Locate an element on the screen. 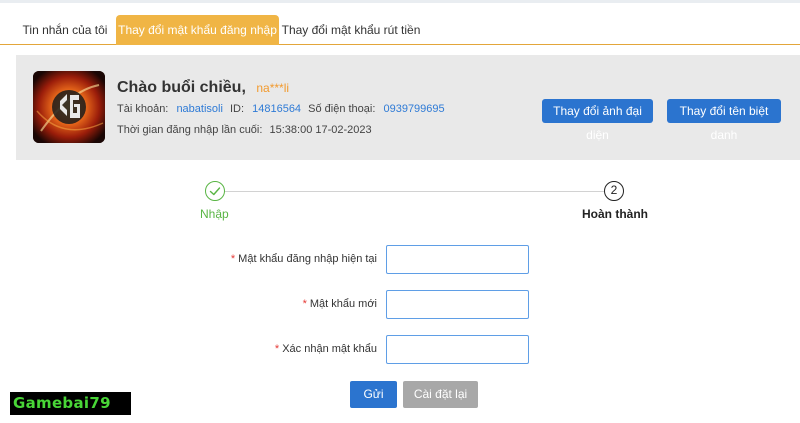 The width and height of the screenshot is (800, 423). confirm-password-input is located at coordinates (457, 349).